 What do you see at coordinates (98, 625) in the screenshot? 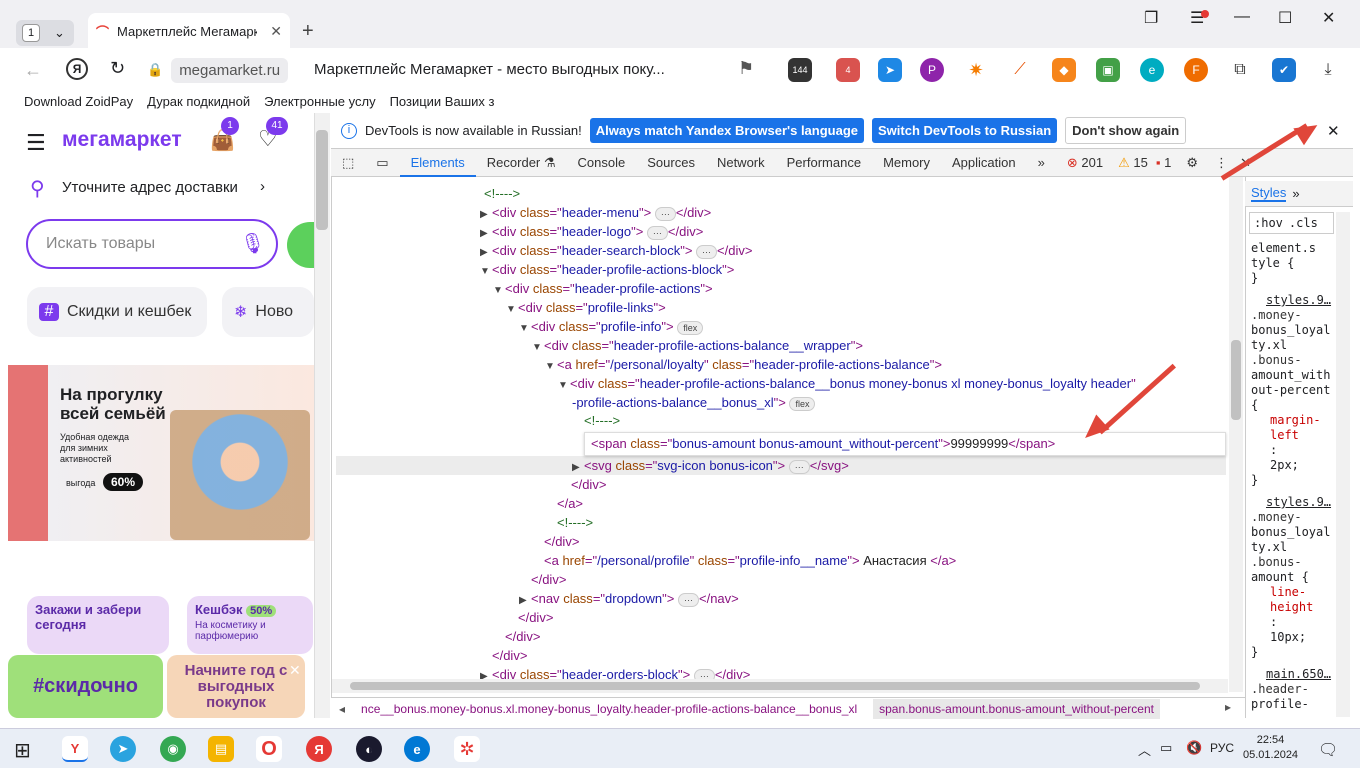
I see `promo-pickup-card: Закажи и забери сегодня` at bounding box center [98, 625].